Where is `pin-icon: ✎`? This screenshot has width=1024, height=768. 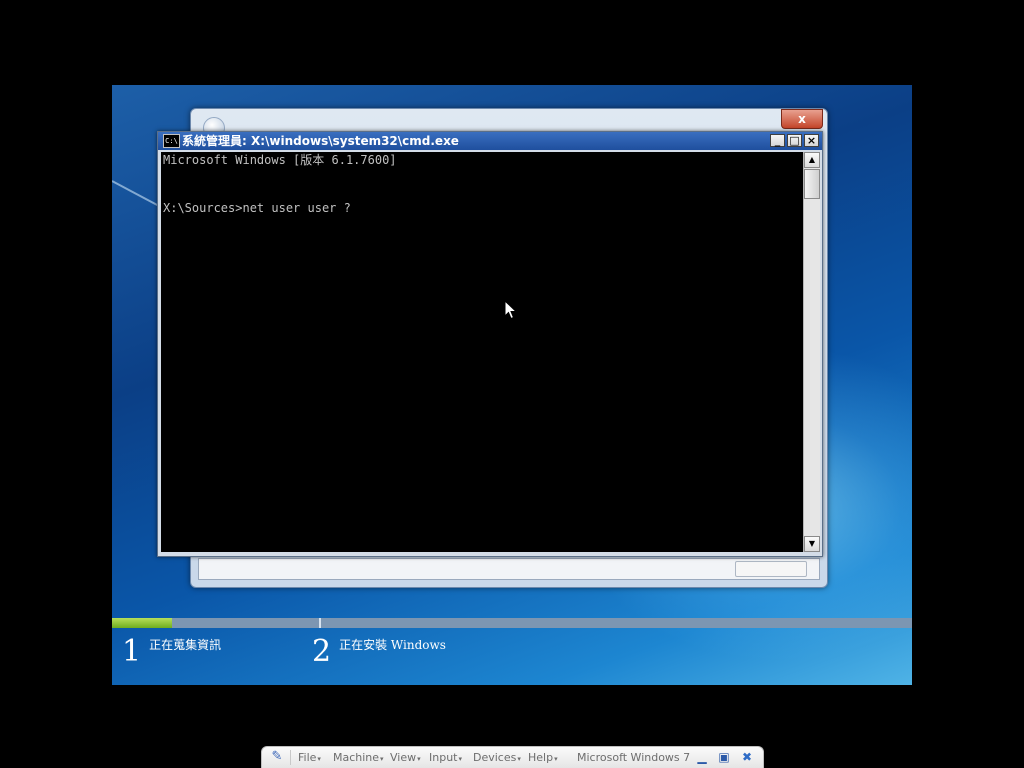
pin-icon: ✎ is located at coordinates (277, 757).